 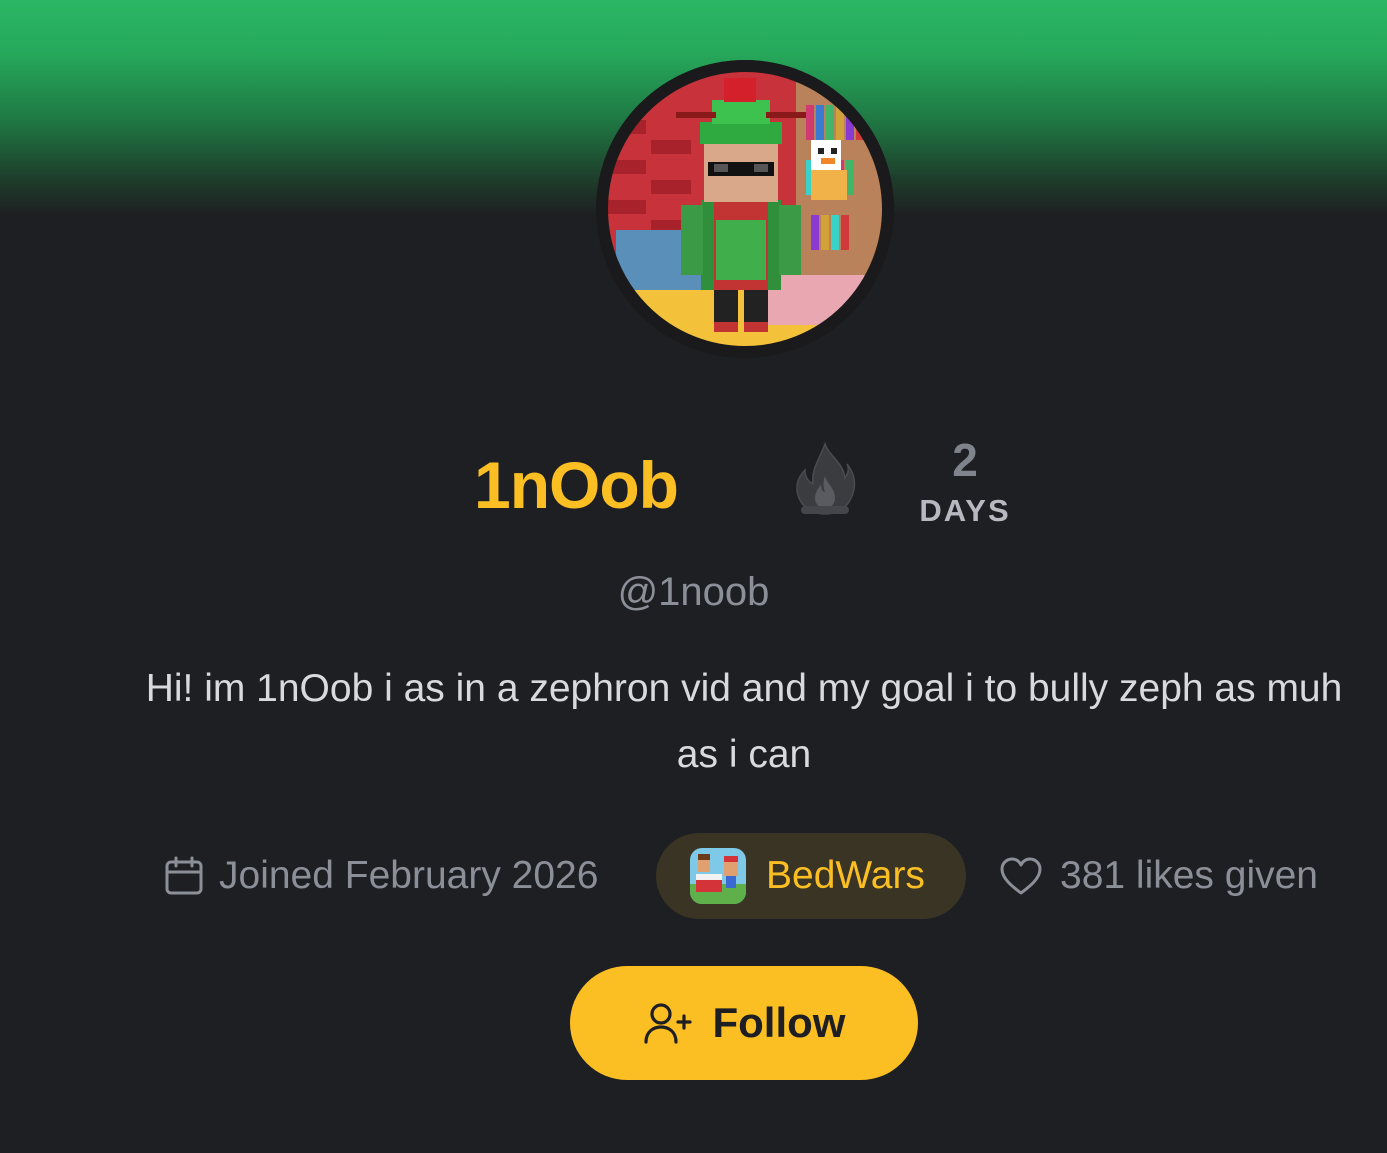 What do you see at coordinates (965, 510) in the screenshot?
I see `streak-unit: DAYS` at bounding box center [965, 510].